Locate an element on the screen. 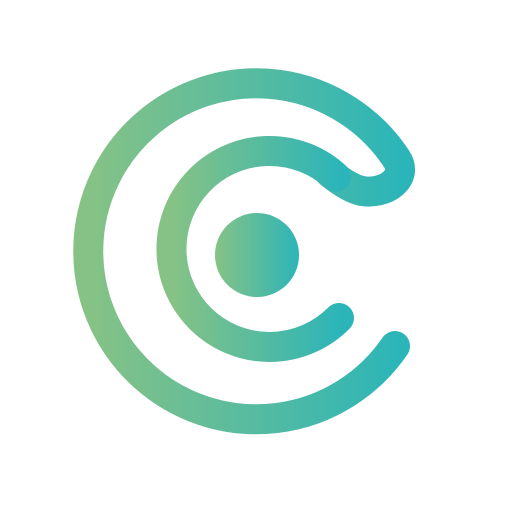 Image resolution: width=512 pixels, height=512 pixels. center-dot is located at coordinates (257, 255).